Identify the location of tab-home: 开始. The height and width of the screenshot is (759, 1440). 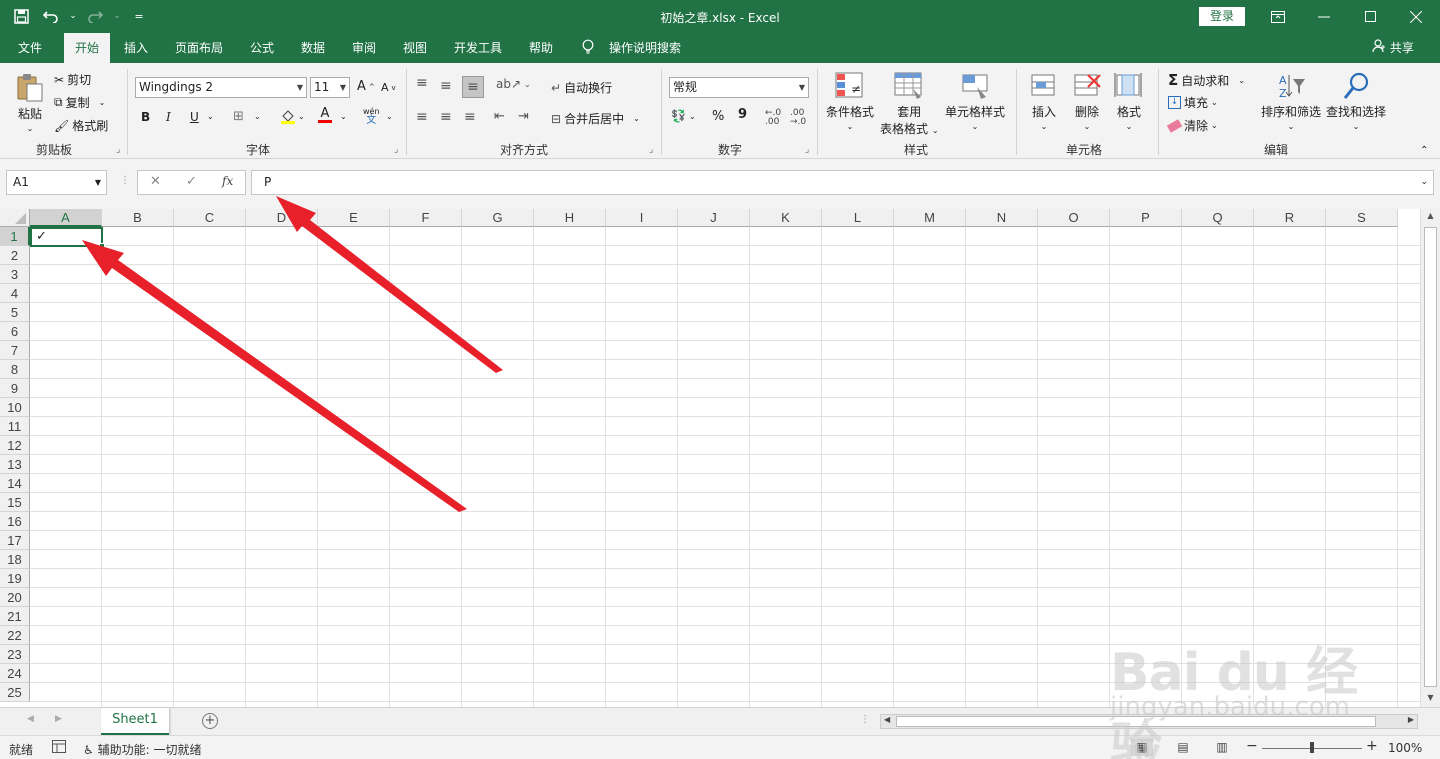
(87, 48).